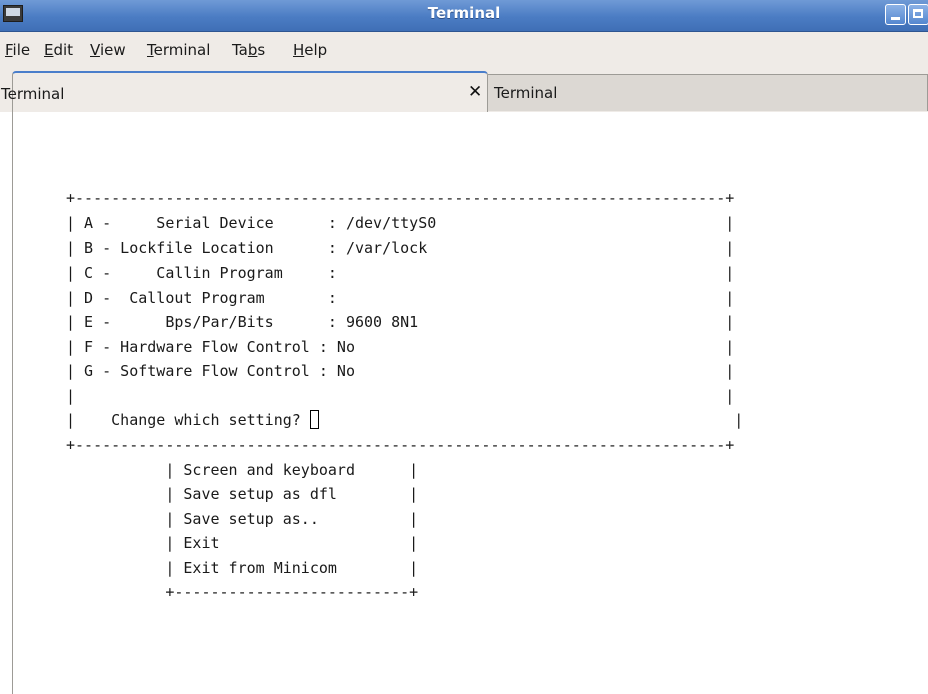 Image resolution: width=928 pixels, height=694 pixels. What do you see at coordinates (108, 50) in the screenshot?
I see `menu-view: View` at bounding box center [108, 50].